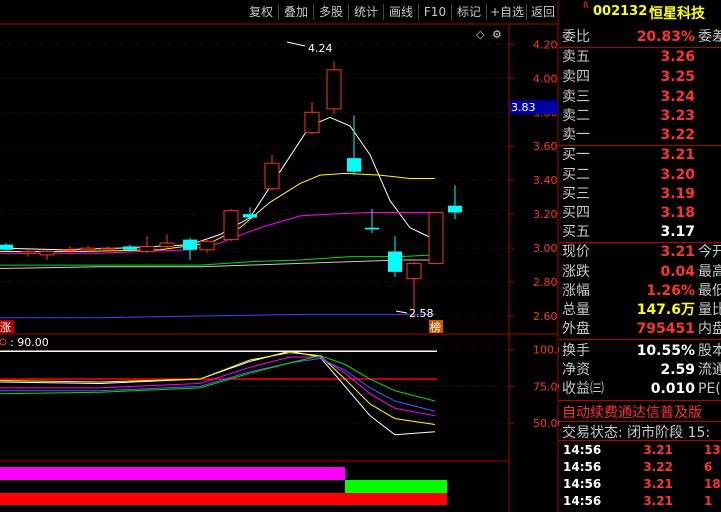 The height and width of the screenshot is (512, 721). I want to click on price-tick-label: 3.40, so click(545, 180).